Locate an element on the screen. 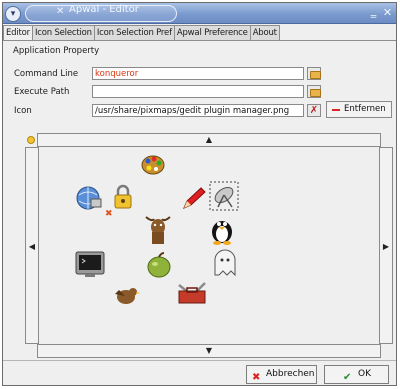  execute-path-input is located at coordinates (198, 91).